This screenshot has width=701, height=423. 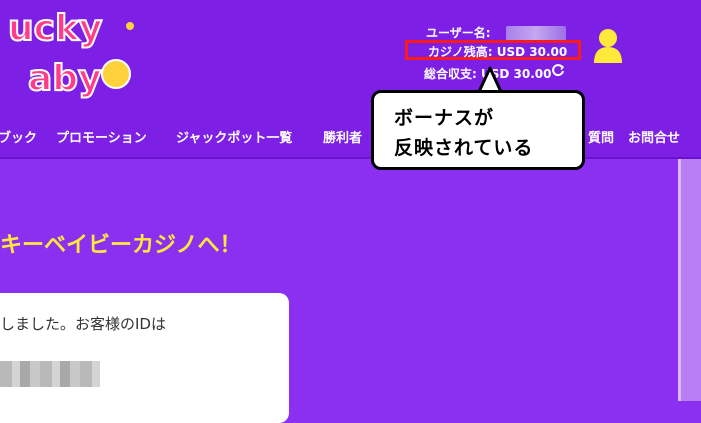 I want to click on refresh-icon, so click(x=558, y=70).